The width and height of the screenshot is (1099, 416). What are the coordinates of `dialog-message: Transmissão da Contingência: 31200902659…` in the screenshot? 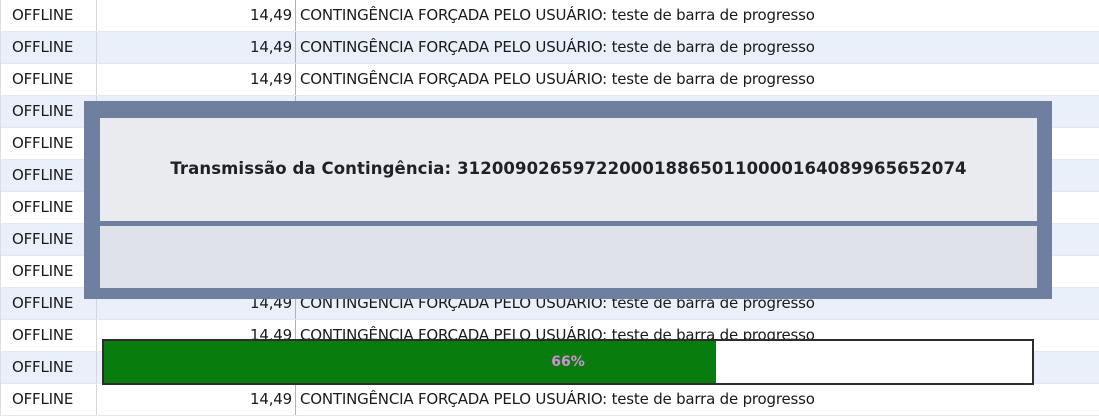 It's located at (568, 168).